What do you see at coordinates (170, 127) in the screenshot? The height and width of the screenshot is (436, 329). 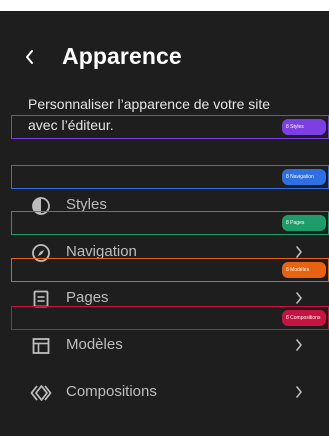 I see `annotation-box-styles: 8 Styles` at bounding box center [170, 127].